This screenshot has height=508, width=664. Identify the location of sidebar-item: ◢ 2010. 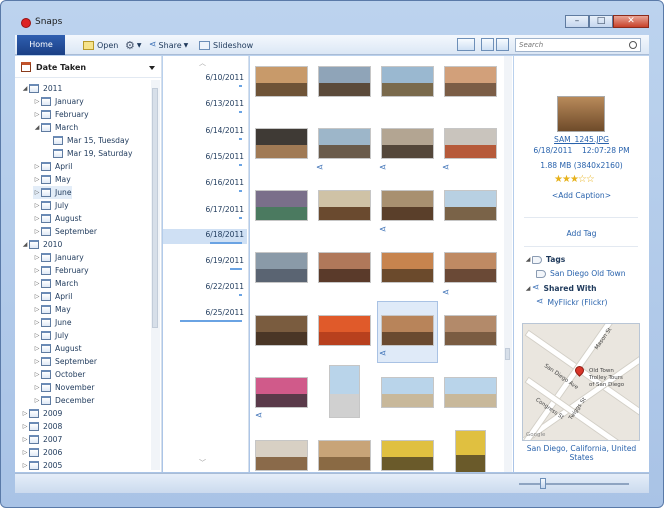
(41, 244).